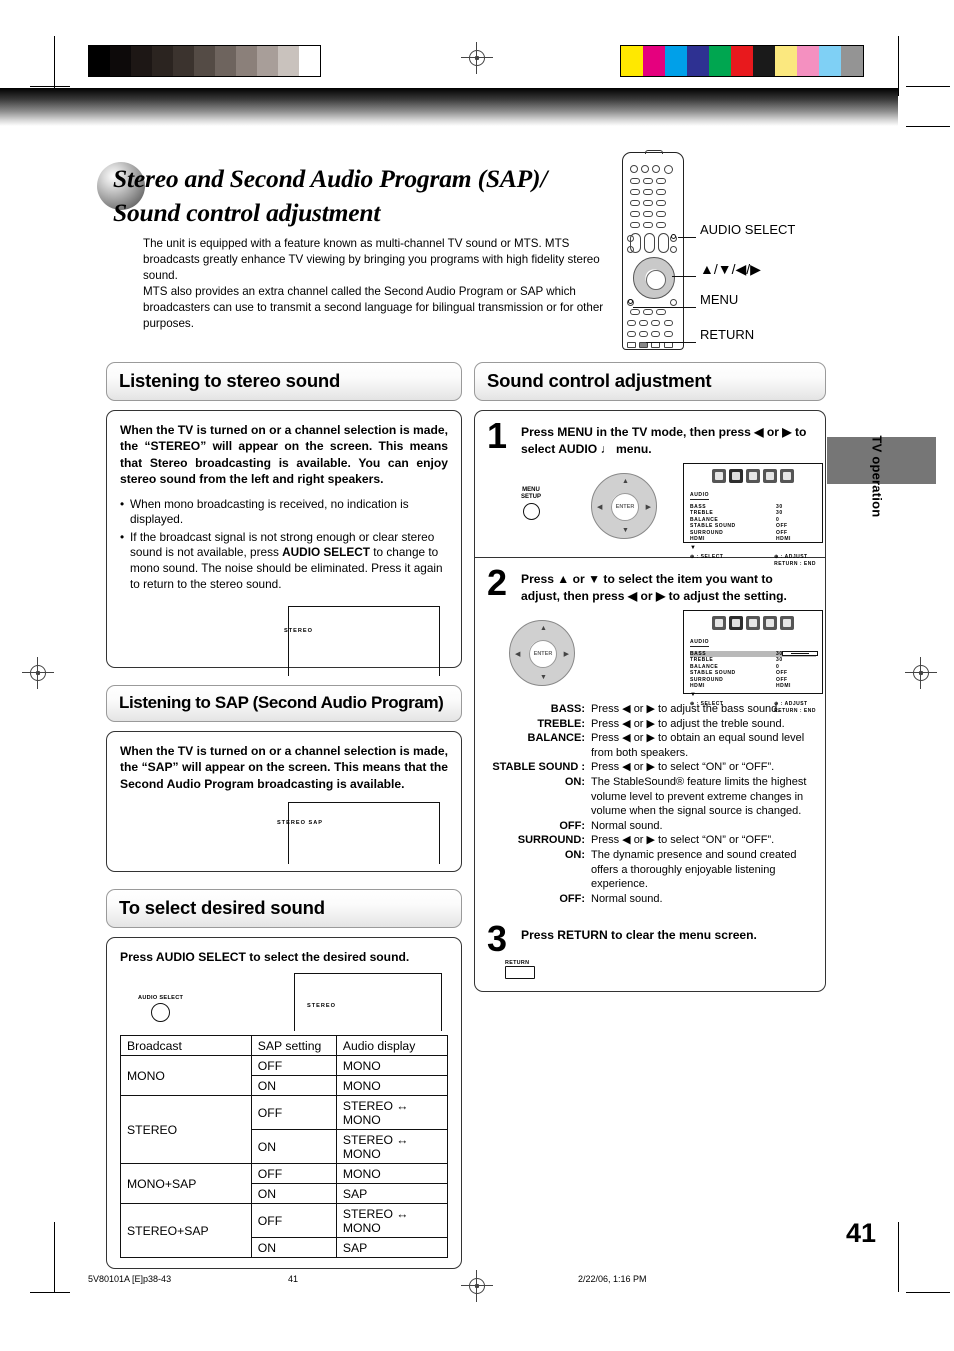  Describe the element at coordinates (653, 250) in the screenshot. I see `remote-body` at that location.